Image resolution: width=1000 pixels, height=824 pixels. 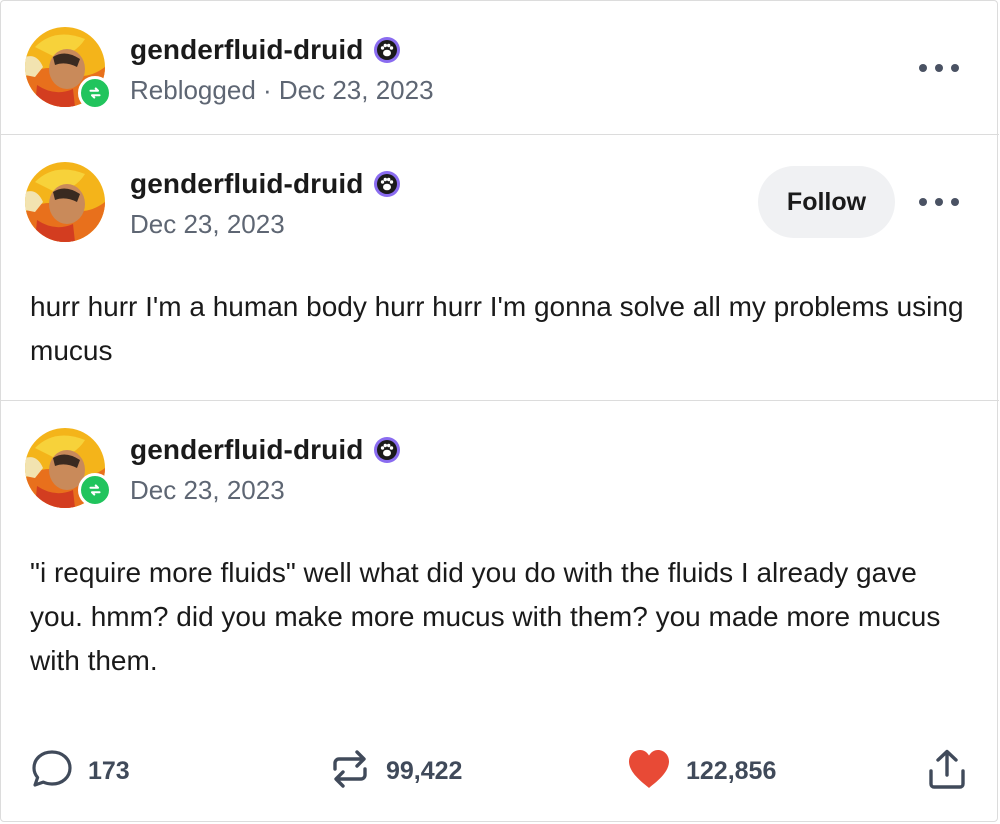 What do you see at coordinates (424, 770) in the screenshot?
I see `reblog-count: 99,422` at bounding box center [424, 770].